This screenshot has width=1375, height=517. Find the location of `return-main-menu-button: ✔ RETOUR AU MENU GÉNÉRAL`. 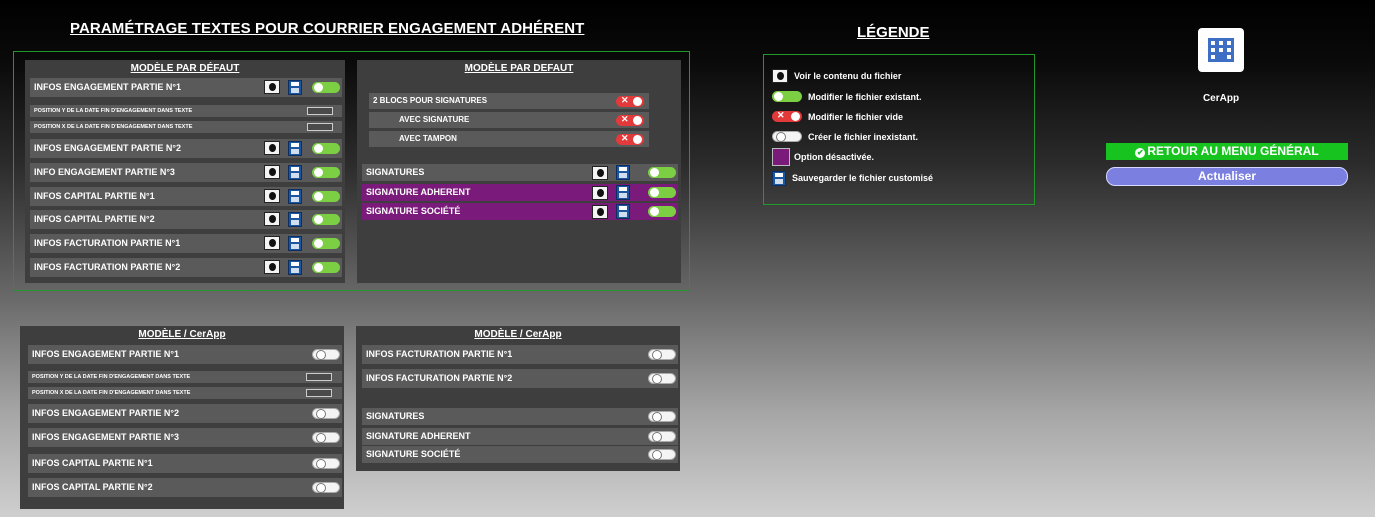

return-main-menu-button: ✔ RETOUR AU MENU GÉNÉRAL is located at coordinates (1227, 151).